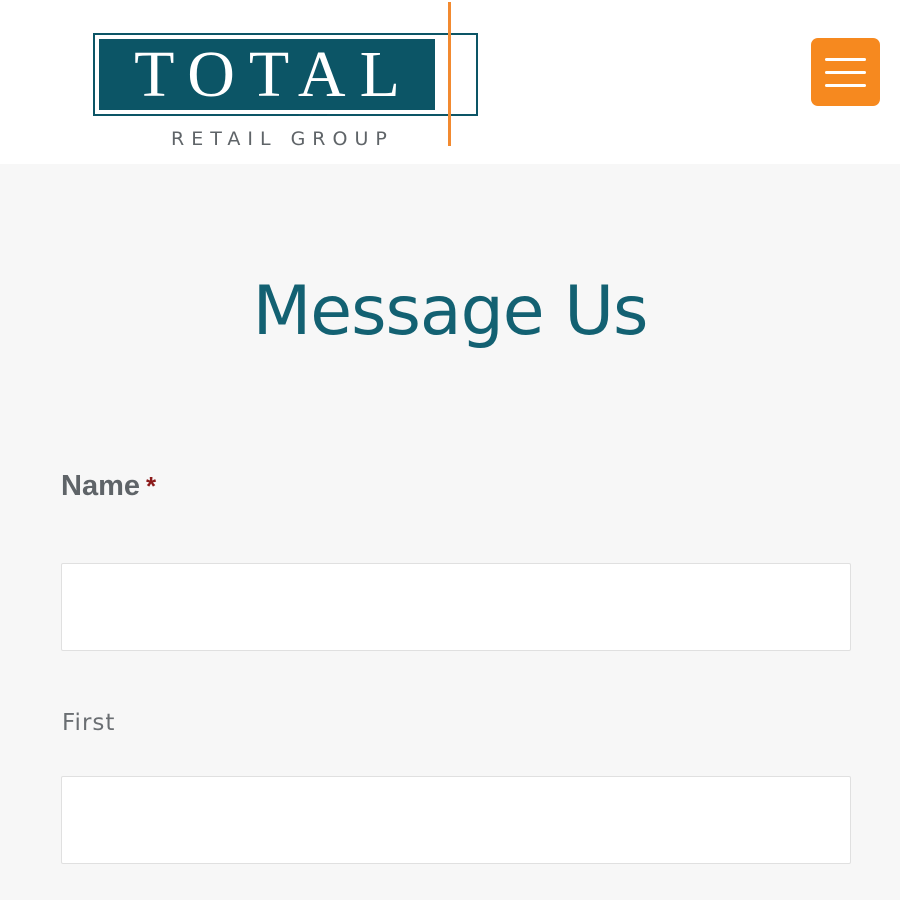  What do you see at coordinates (282, 139) in the screenshot?
I see `logo-subtitle: RETAIL GROUP` at bounding box center [282, 139].